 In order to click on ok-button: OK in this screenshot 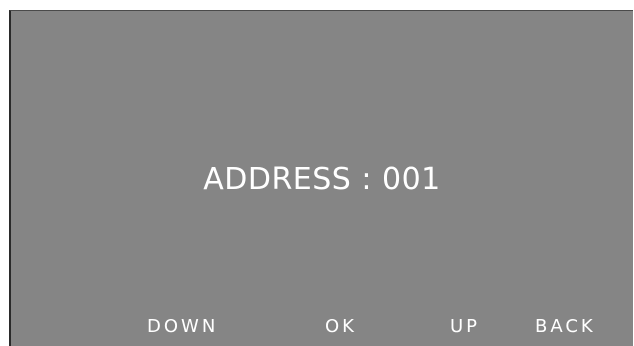, I will do `click(341, 326)`.